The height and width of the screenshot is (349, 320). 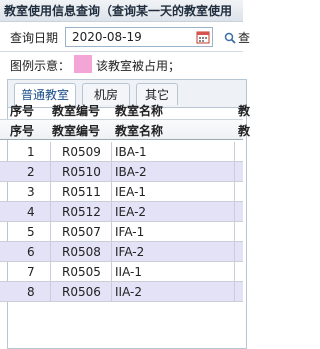 I want to click on cell-no: 8, so click(x=31, y=292).